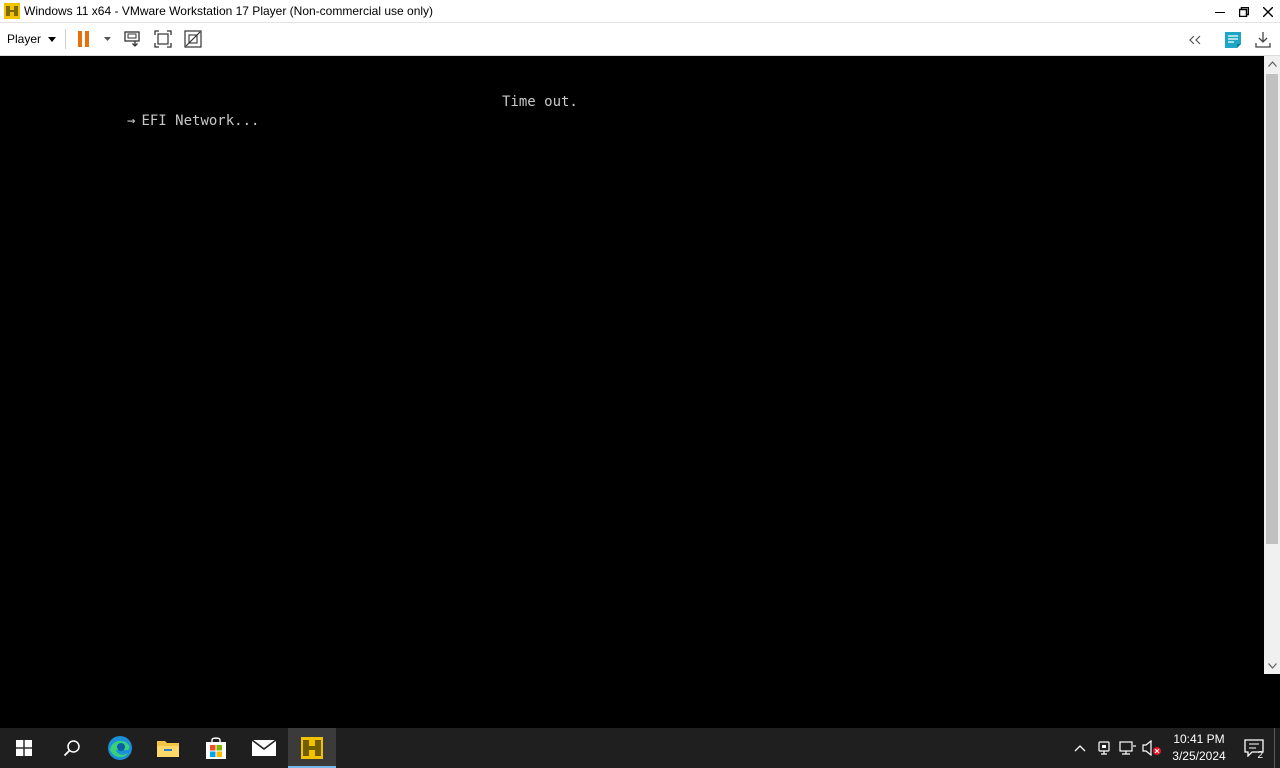  I want to click on taskbar-clock: 10:41 PM 3/25/2024, so click(1199, 748).